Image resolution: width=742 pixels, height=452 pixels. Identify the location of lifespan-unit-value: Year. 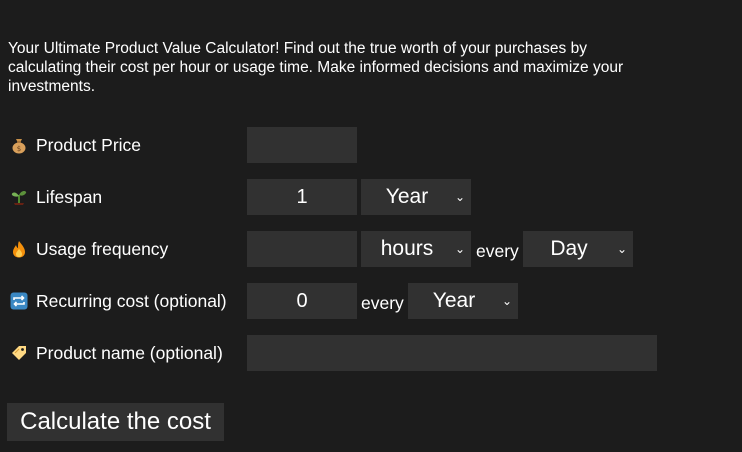
(407, 196).